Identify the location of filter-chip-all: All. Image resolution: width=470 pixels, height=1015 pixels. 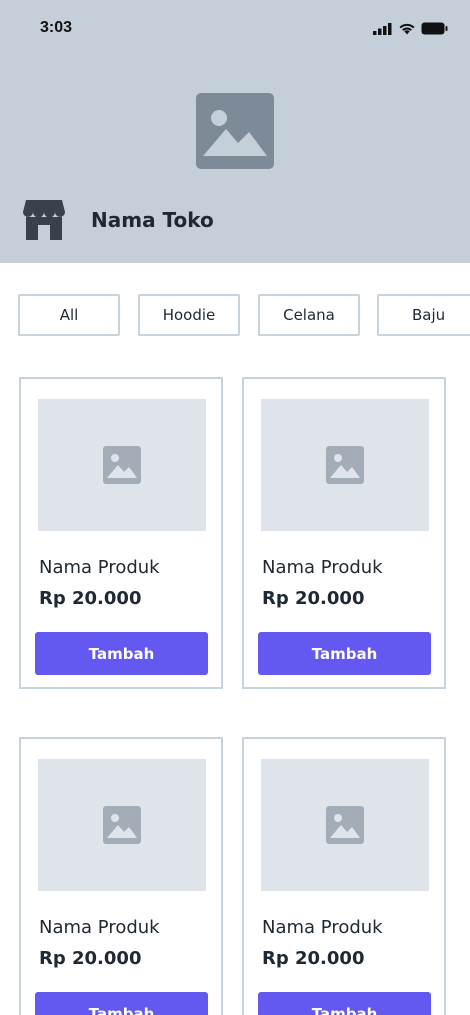
(69, 315).